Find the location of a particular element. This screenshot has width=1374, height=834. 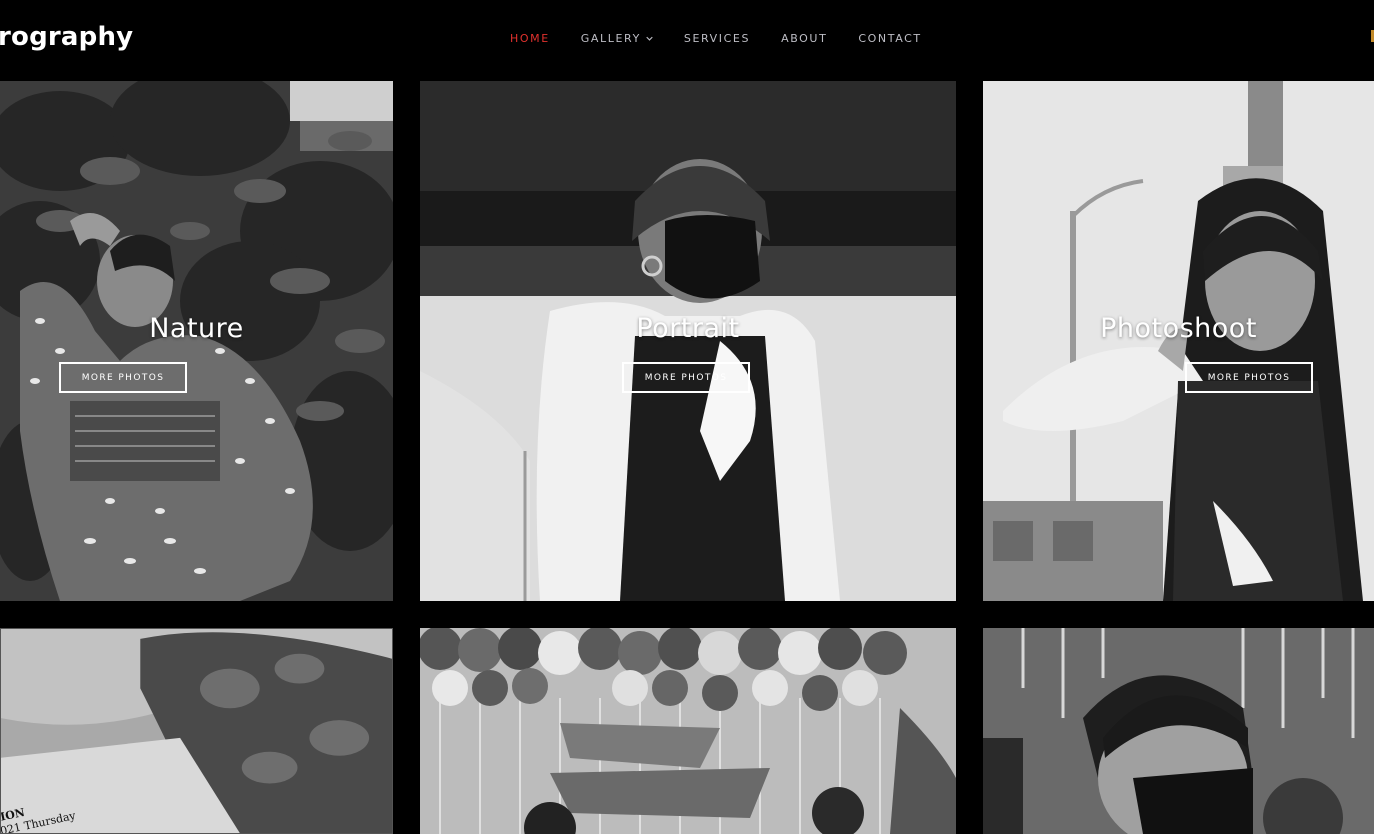

nav-home: HOME is located at coordinates (530, 38).